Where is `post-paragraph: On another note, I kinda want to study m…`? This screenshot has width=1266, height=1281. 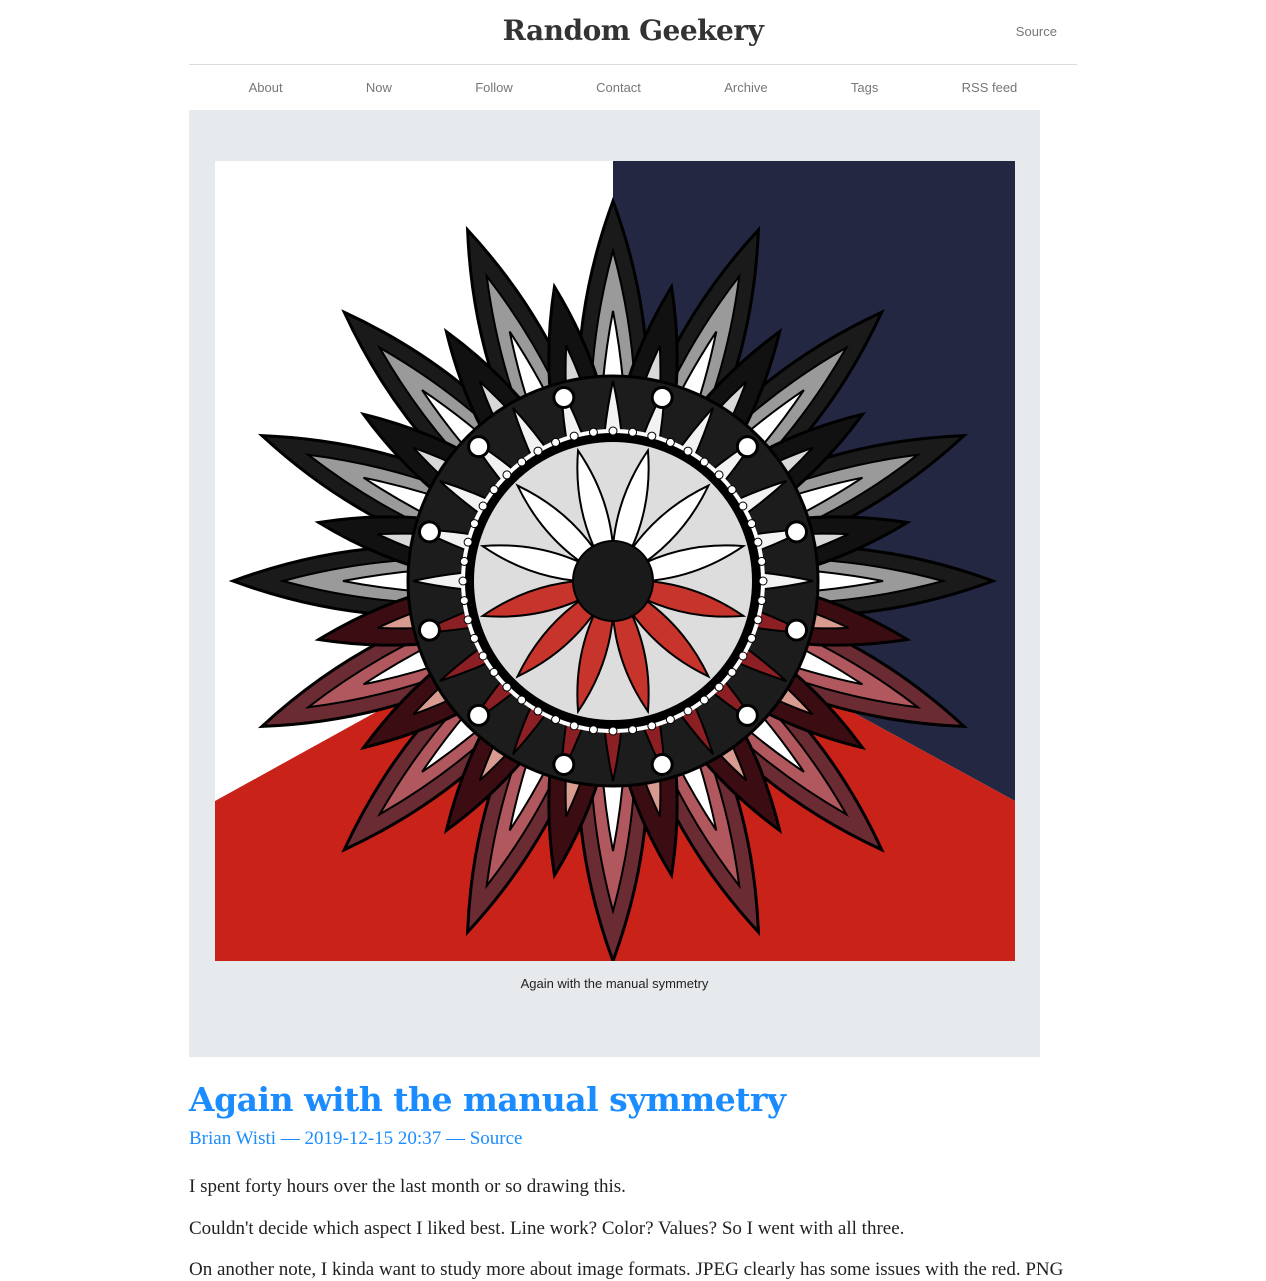 post-paragraph: On another note, I kinda want to study m… is located at coordinates (626, 1269).